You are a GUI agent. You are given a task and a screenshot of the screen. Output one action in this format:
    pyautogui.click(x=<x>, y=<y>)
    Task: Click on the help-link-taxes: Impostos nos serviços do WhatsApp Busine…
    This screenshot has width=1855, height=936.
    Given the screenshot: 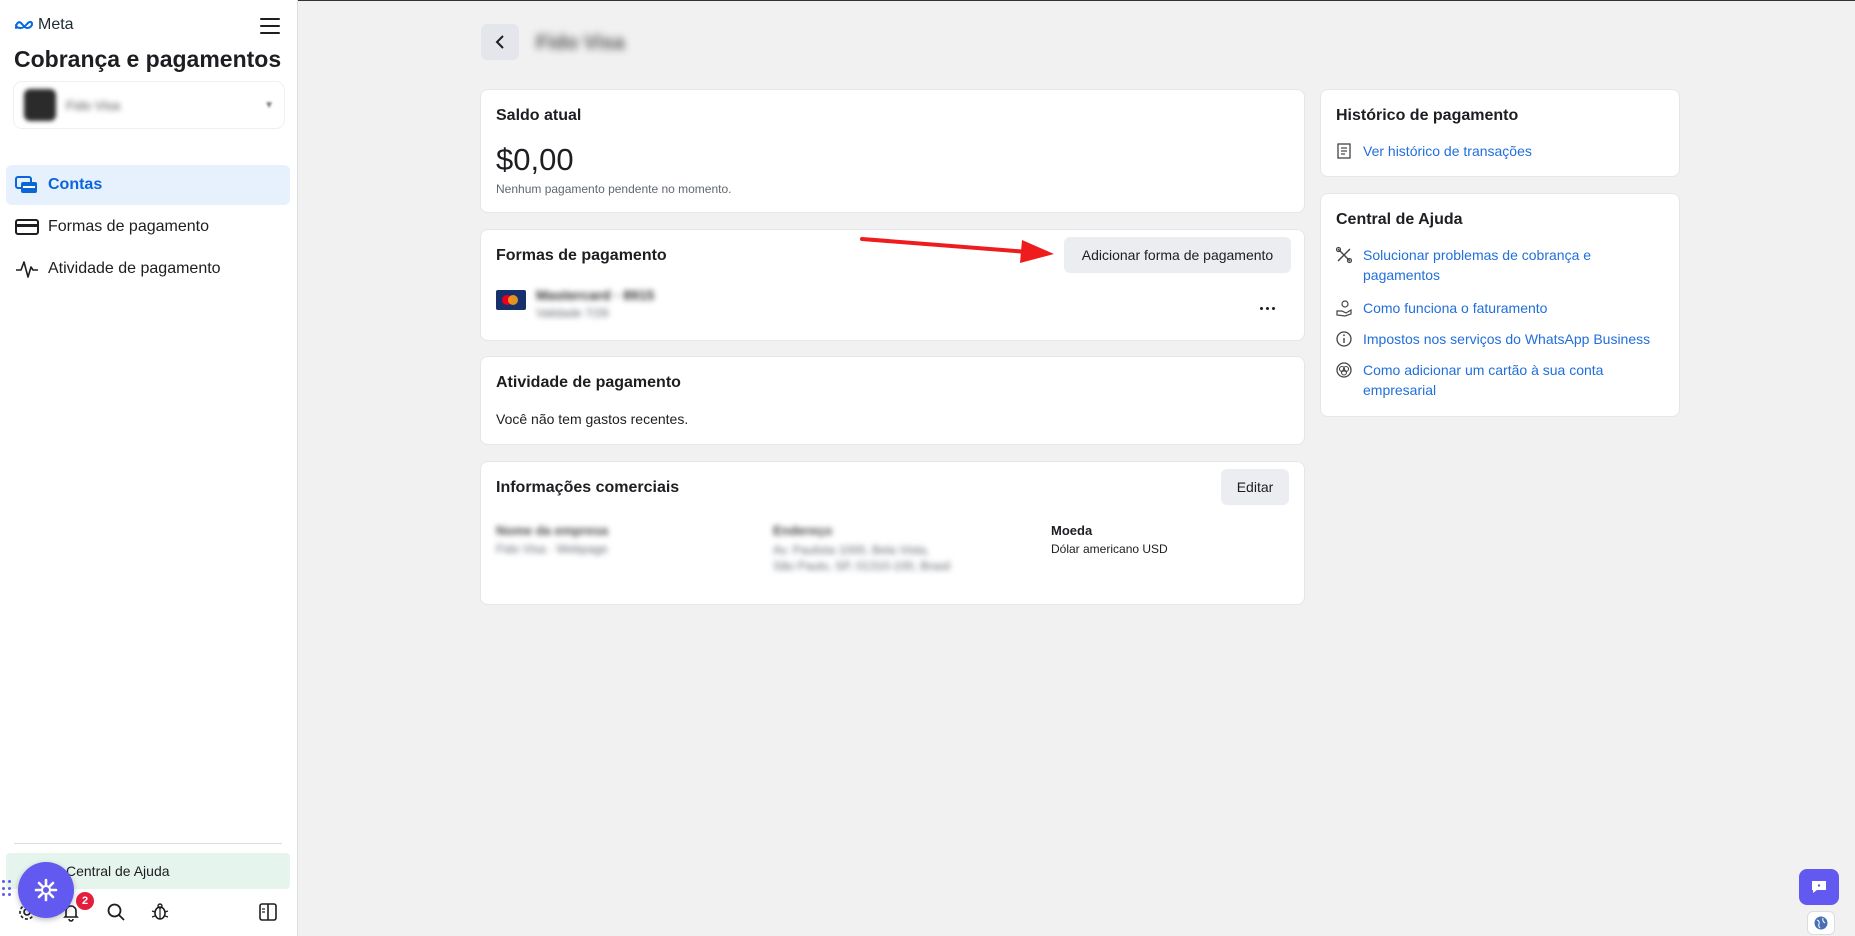 What is the action you would take?
    pyautogui.click(x=1506, y=339)
    